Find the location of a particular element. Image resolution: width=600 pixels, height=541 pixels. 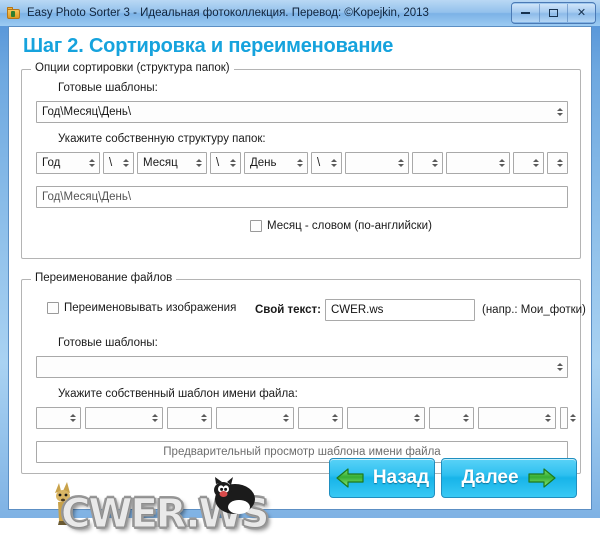

structure-part-2-value: \ is located at coordinates (111, 163).